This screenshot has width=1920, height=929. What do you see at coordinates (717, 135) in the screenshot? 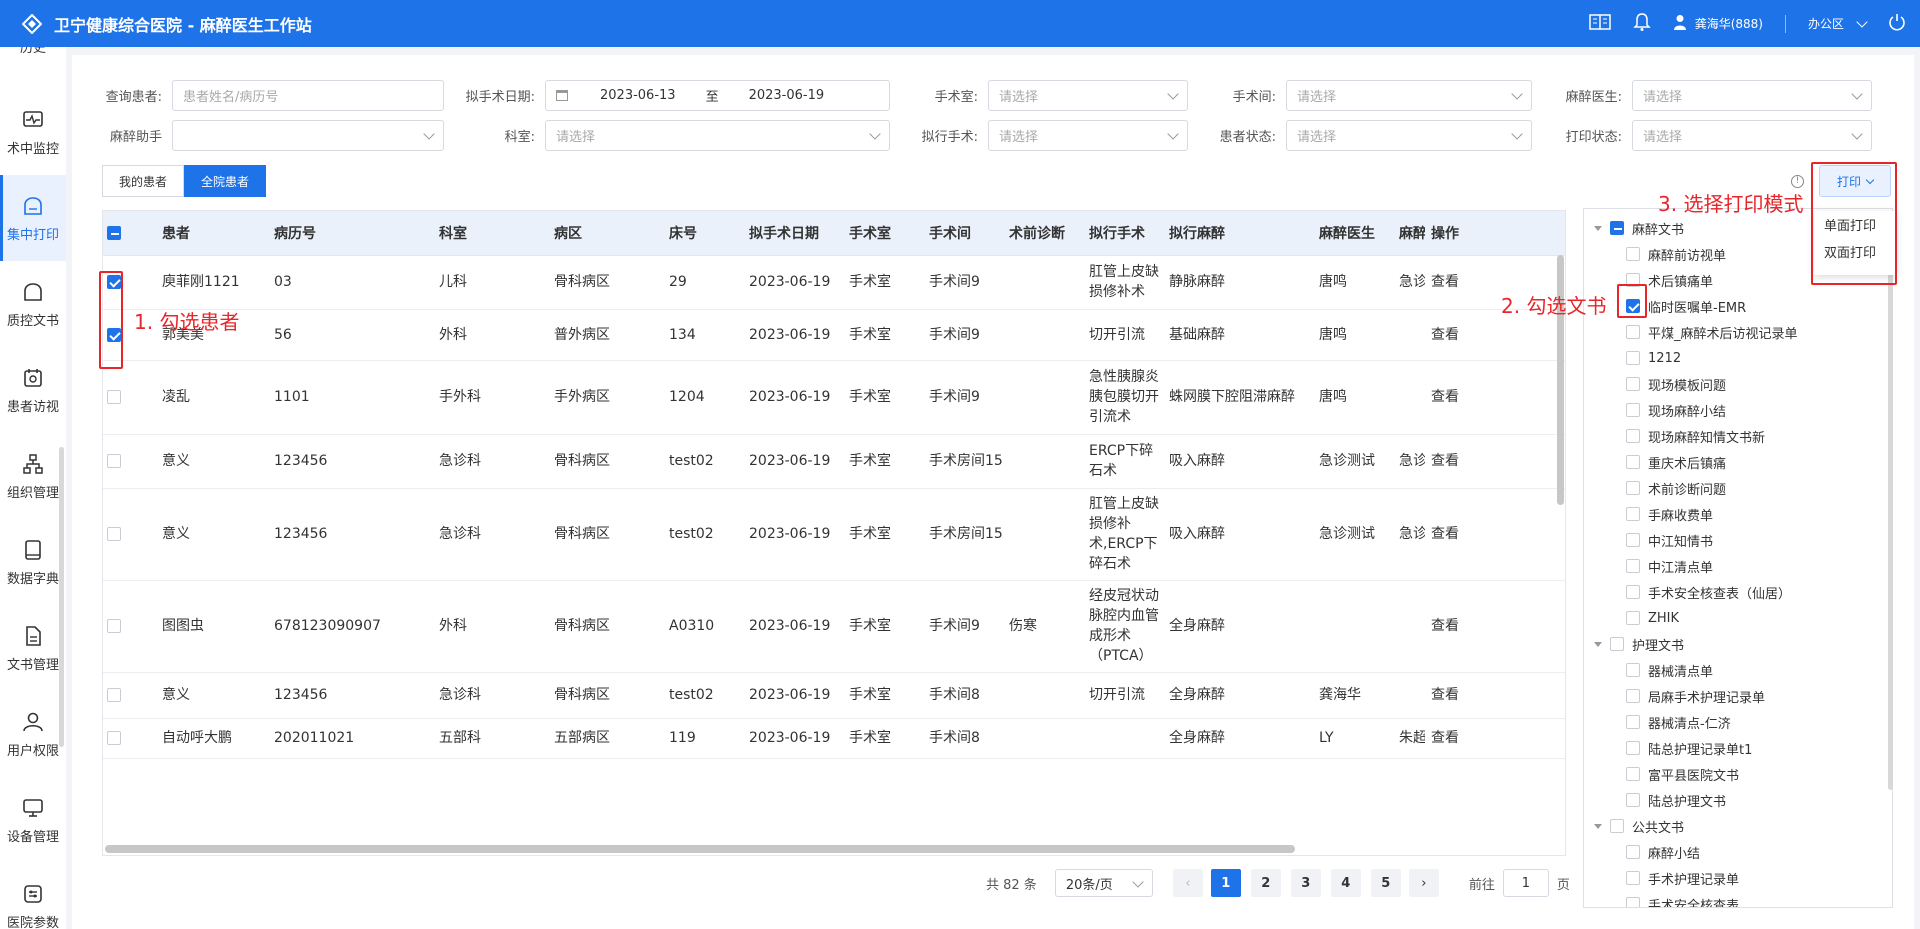
I see `dept-select: 请选择` at bounding box center [717, 135].